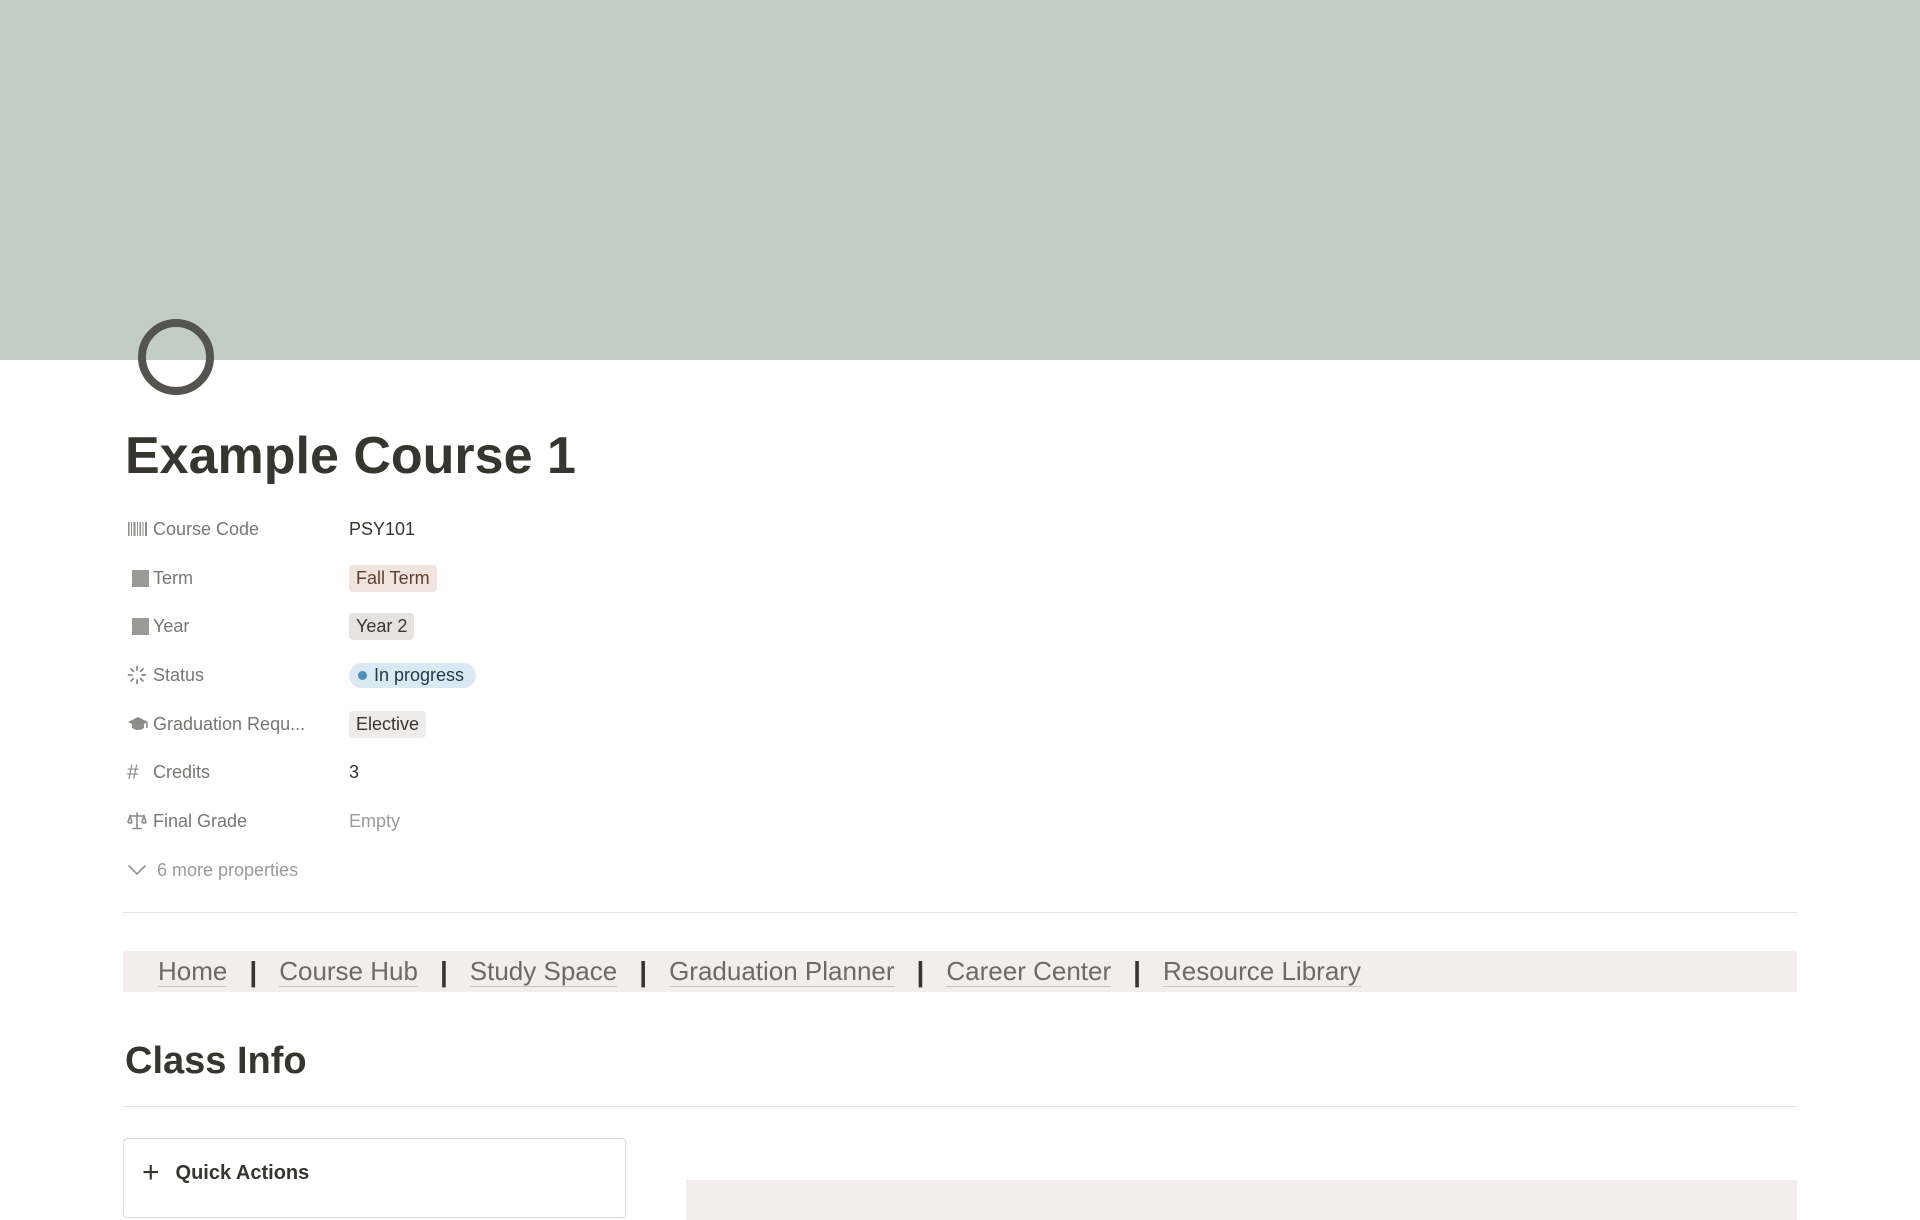  Describe the element at coordinates (960, 912) in the screenshot. I see `properties-divider` at that location.